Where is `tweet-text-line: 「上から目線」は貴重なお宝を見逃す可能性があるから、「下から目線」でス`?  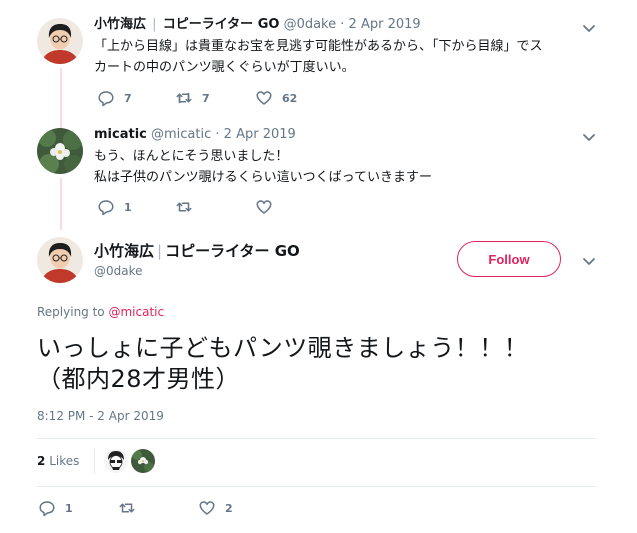 tweet-text-line: 「上から目線」は貴重なお宝を見逃す可能性があるから、「下から目線」でス is located at coordinates (318, 46).